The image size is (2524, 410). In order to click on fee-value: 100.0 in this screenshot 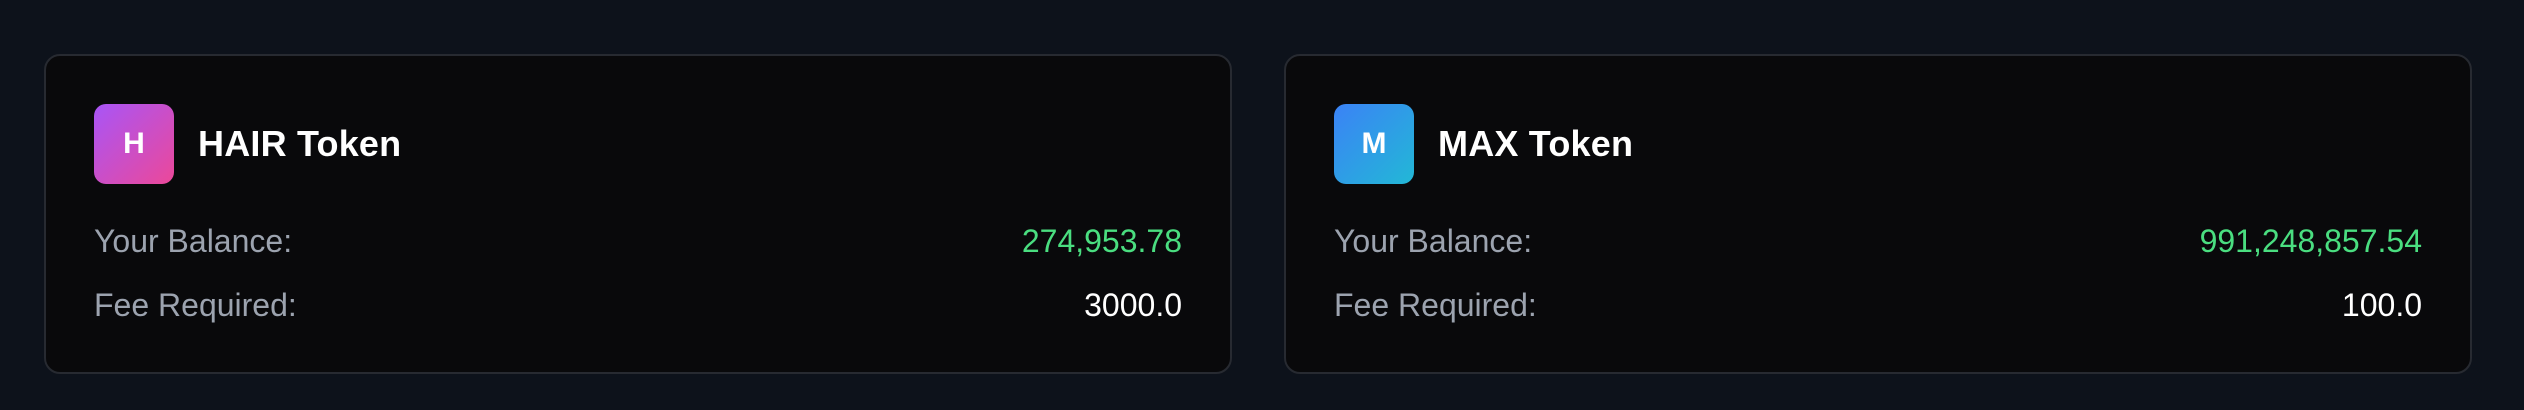, I will do `click(2381, 304)`.